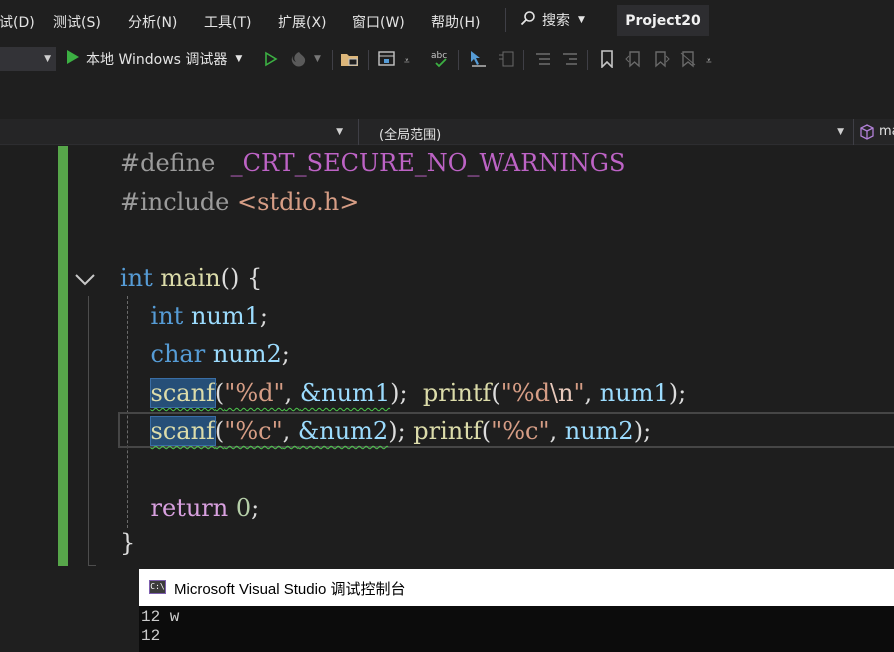  Describe the element at coordinates (178, 354) in the screenshot. I see `code-token: char` at that location.